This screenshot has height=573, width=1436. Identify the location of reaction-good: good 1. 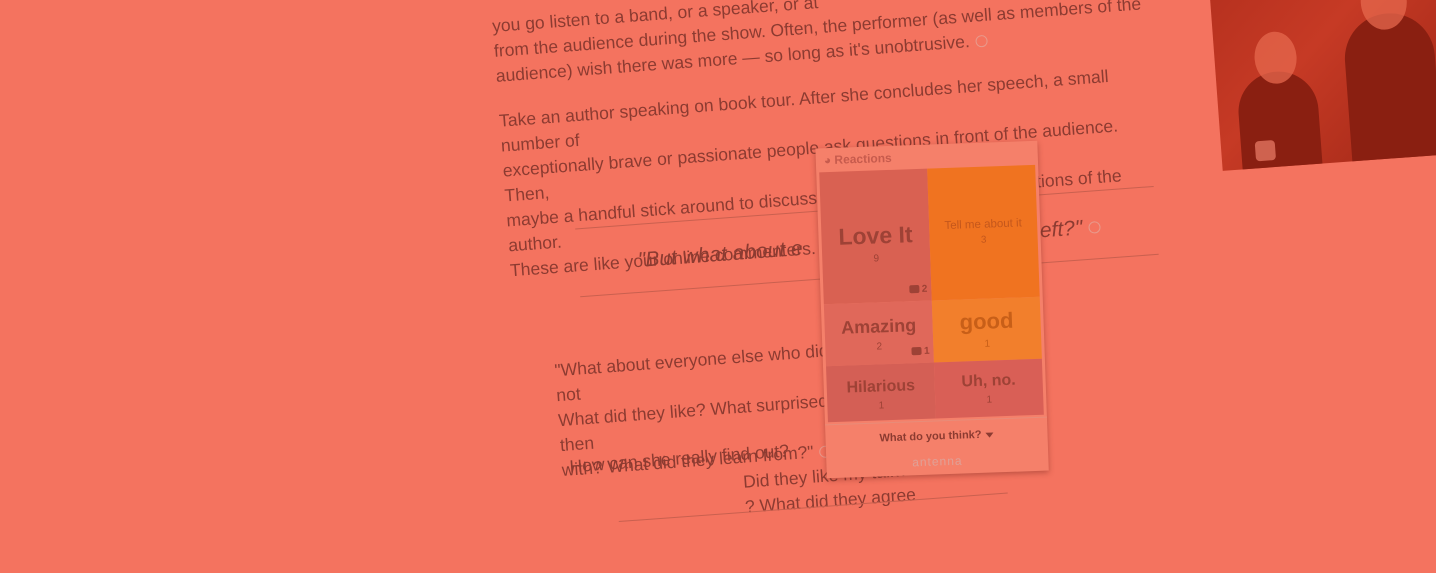
(986, 329).